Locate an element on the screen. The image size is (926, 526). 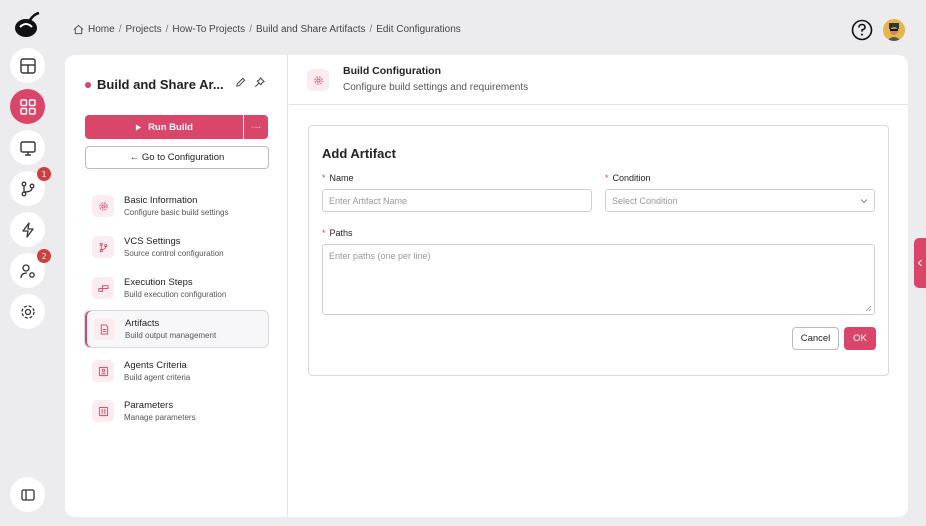
breadcrumb-projects: Projects is located at coordinates (143, 29).